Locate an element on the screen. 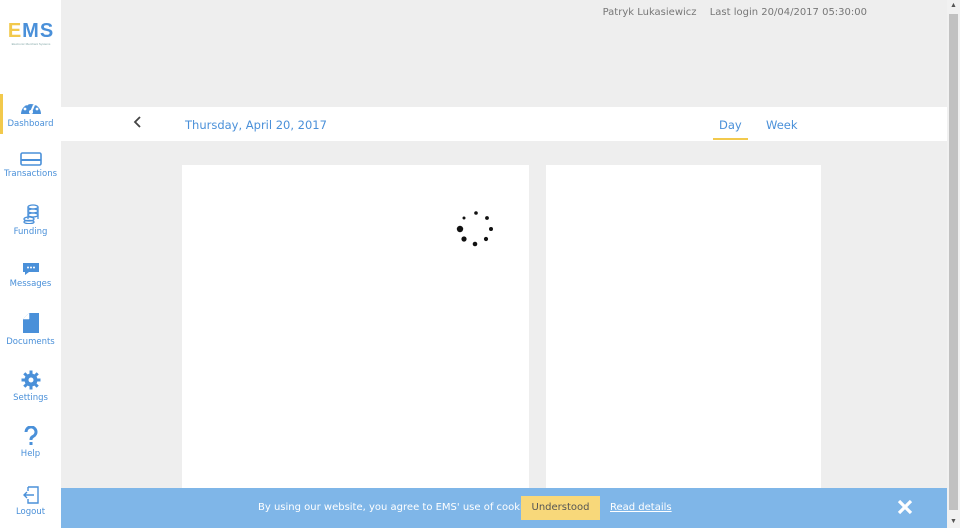  current-date: Thursday, April 20, 2017 is located at coordinates (256, 125).